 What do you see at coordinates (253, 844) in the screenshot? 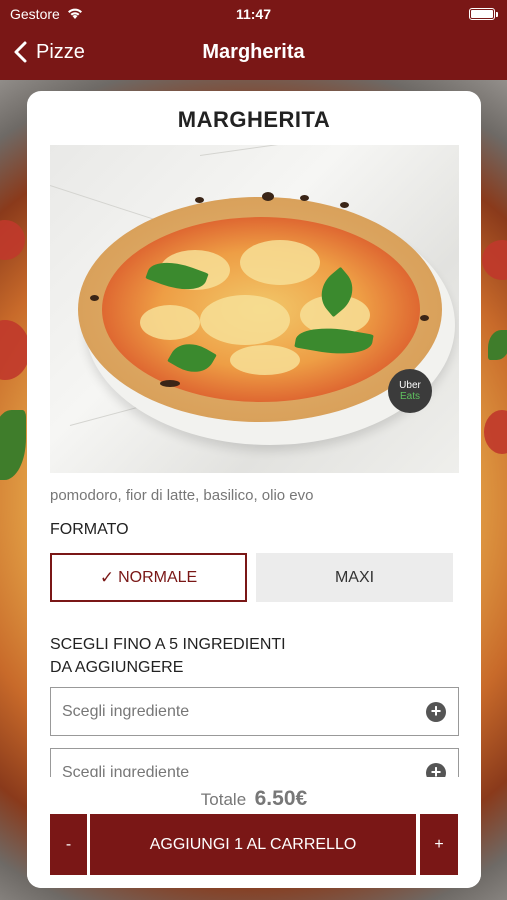
I see `add-to-cart-button: AGGIUNGI 1 AL CARRELLO` at bounding box center [253, 844].